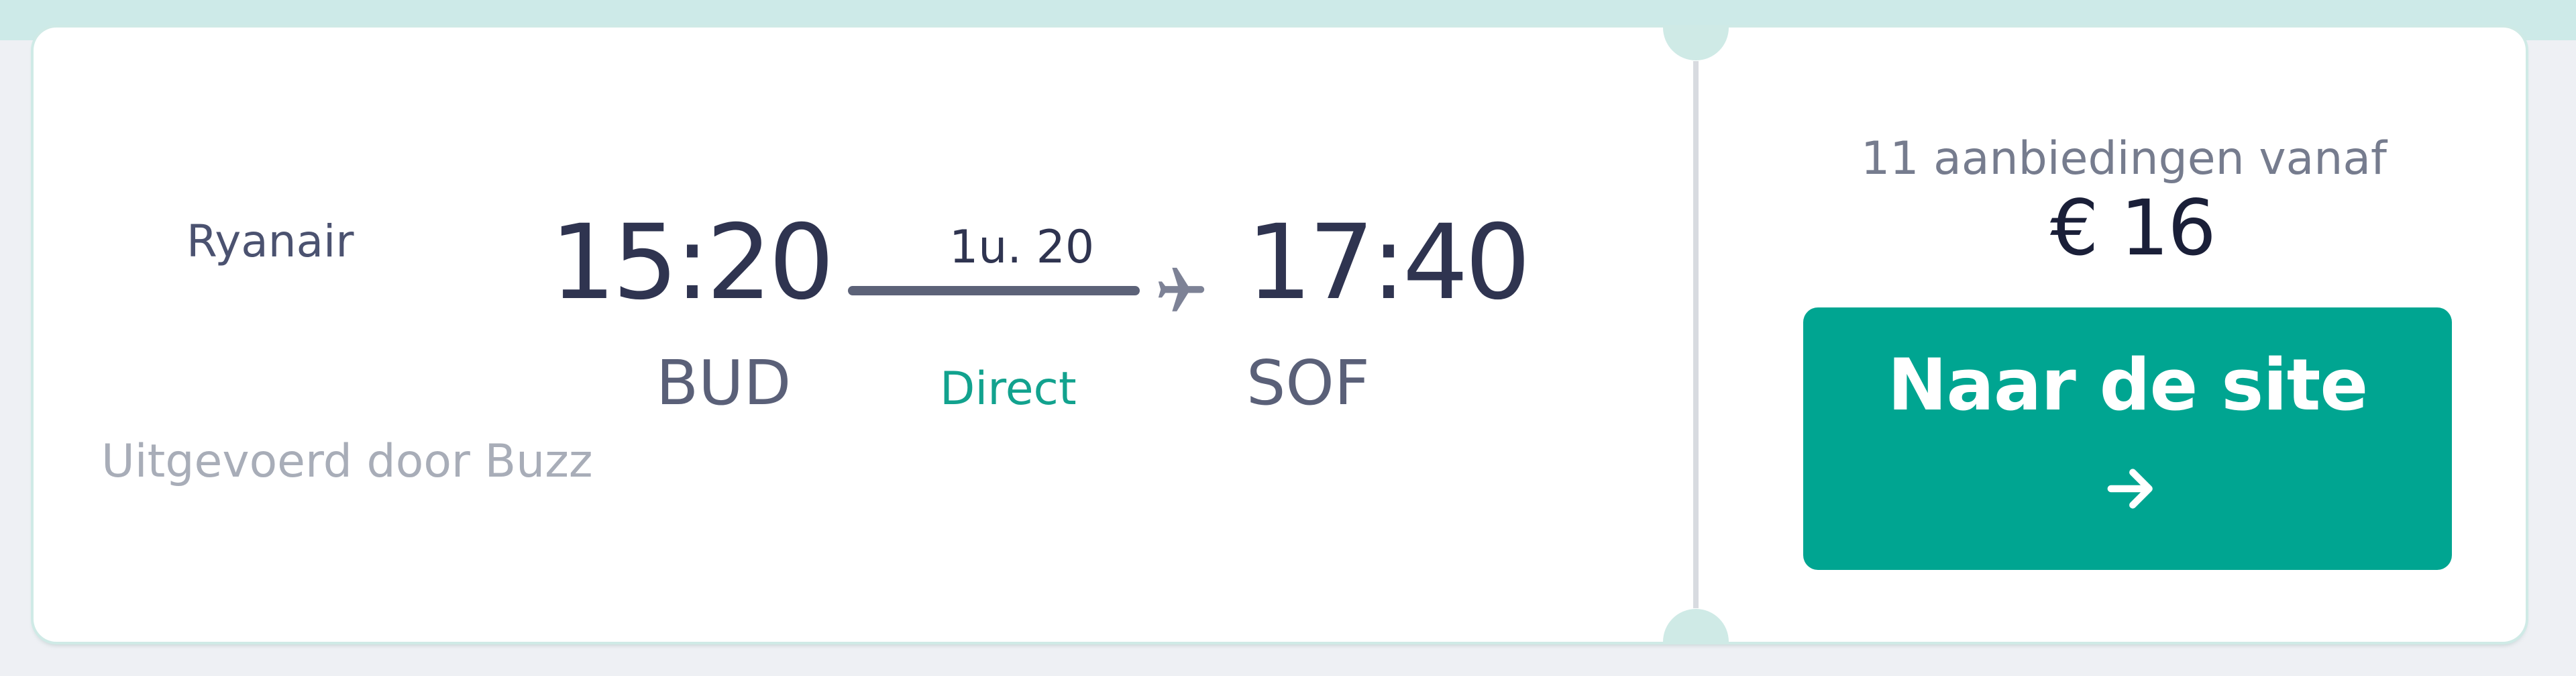 Image resolution: width=2576 pixels, height=676 pixels. What do you see at coordinates (2127, 438) in the screenshot?
I see `go-to-site-button: Naar de site` at bounding box center [2127, 438].